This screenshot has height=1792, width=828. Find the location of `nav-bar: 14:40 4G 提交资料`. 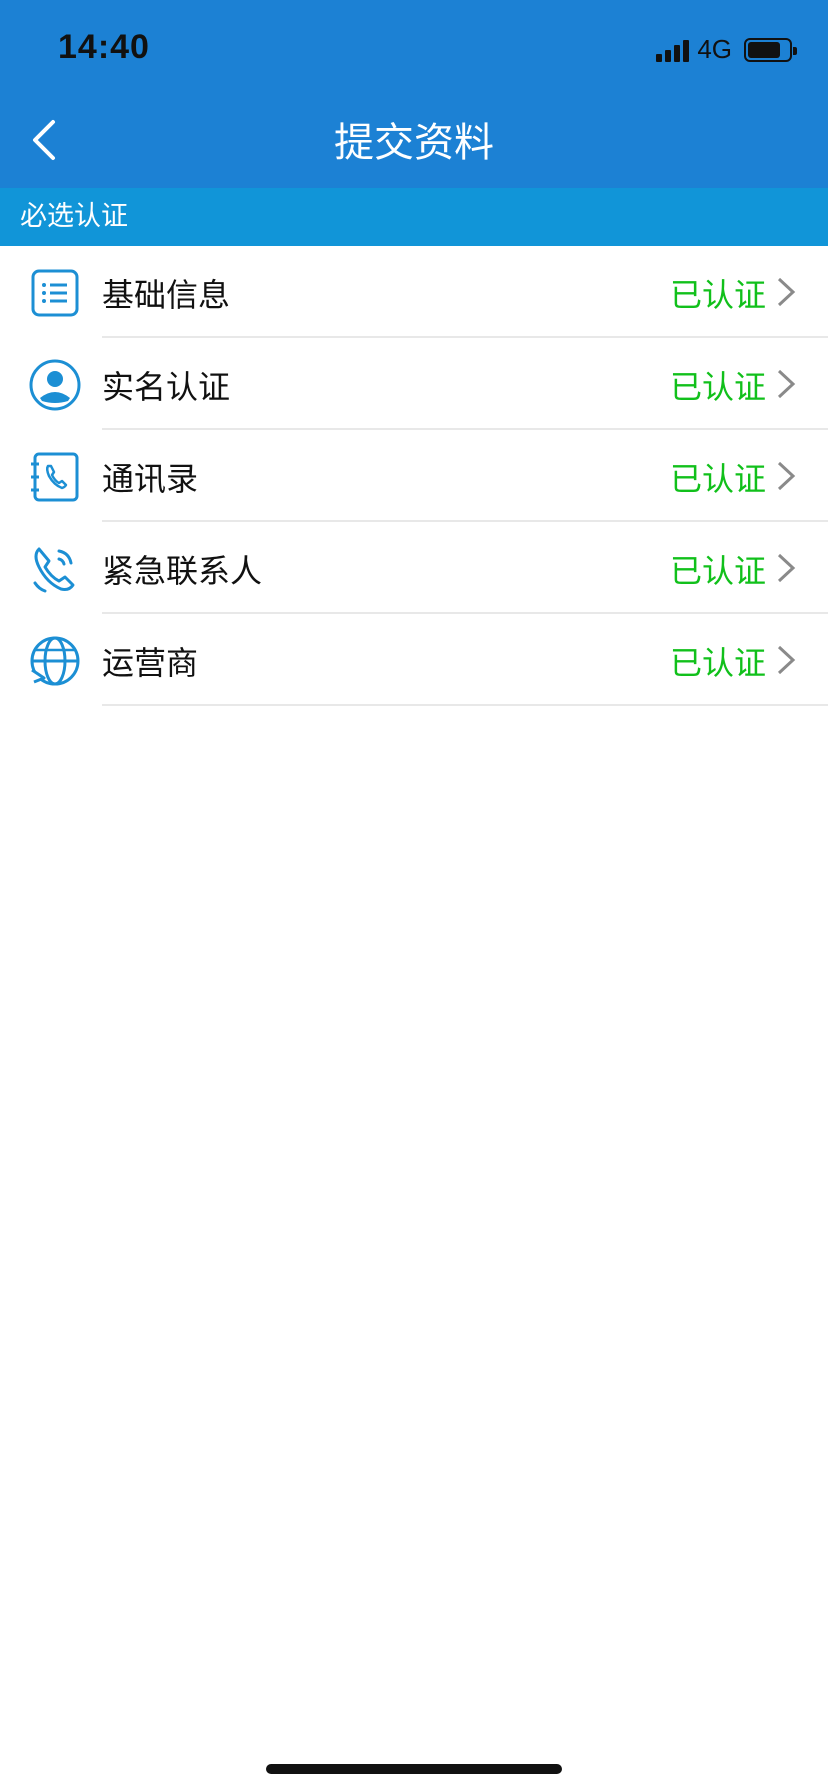

nav-bar: 14:40 4G 提交资料 is located at coordinates (414, 94).